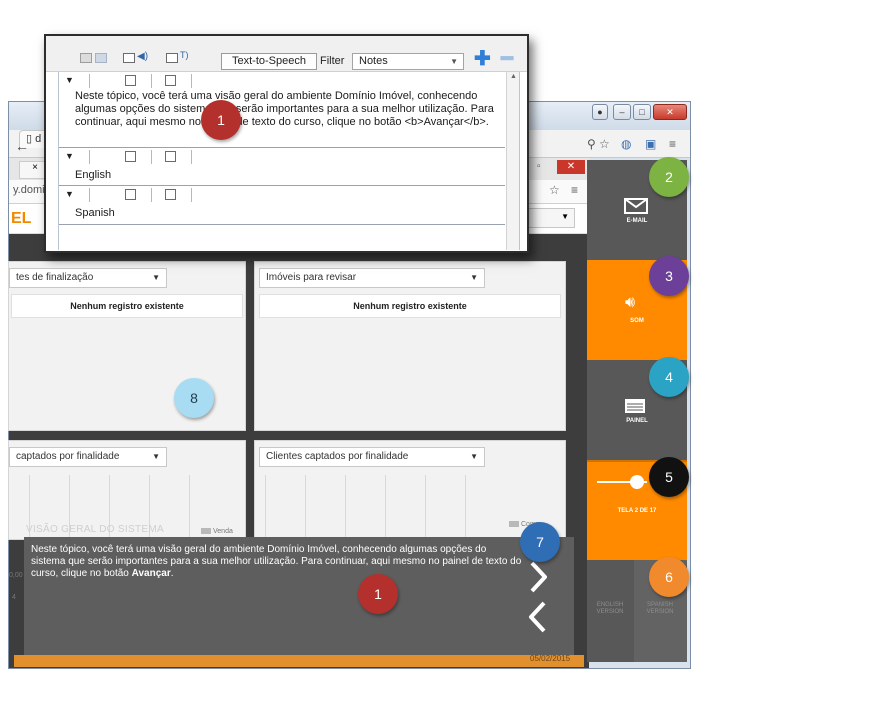  I want to click on close-button: ✕, so click(670, 112).